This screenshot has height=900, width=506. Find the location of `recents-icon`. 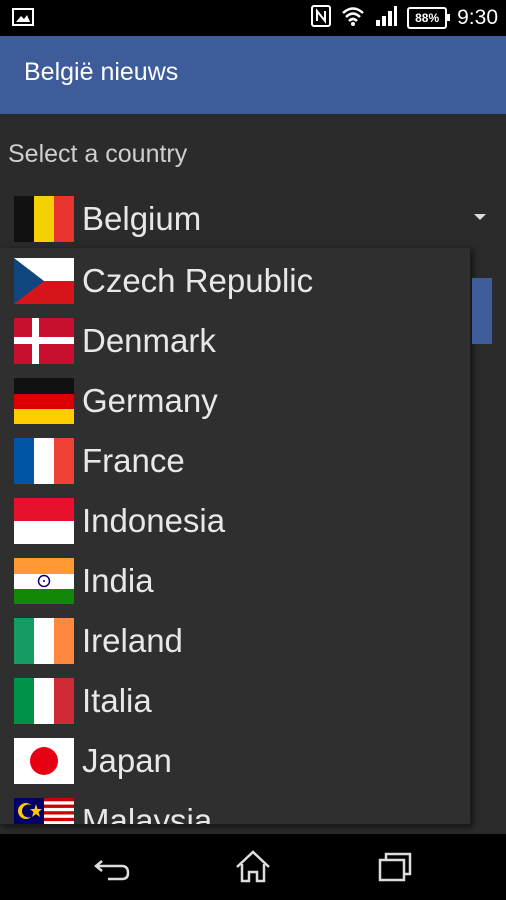

recents-icon is located at coordinates (395, 867).